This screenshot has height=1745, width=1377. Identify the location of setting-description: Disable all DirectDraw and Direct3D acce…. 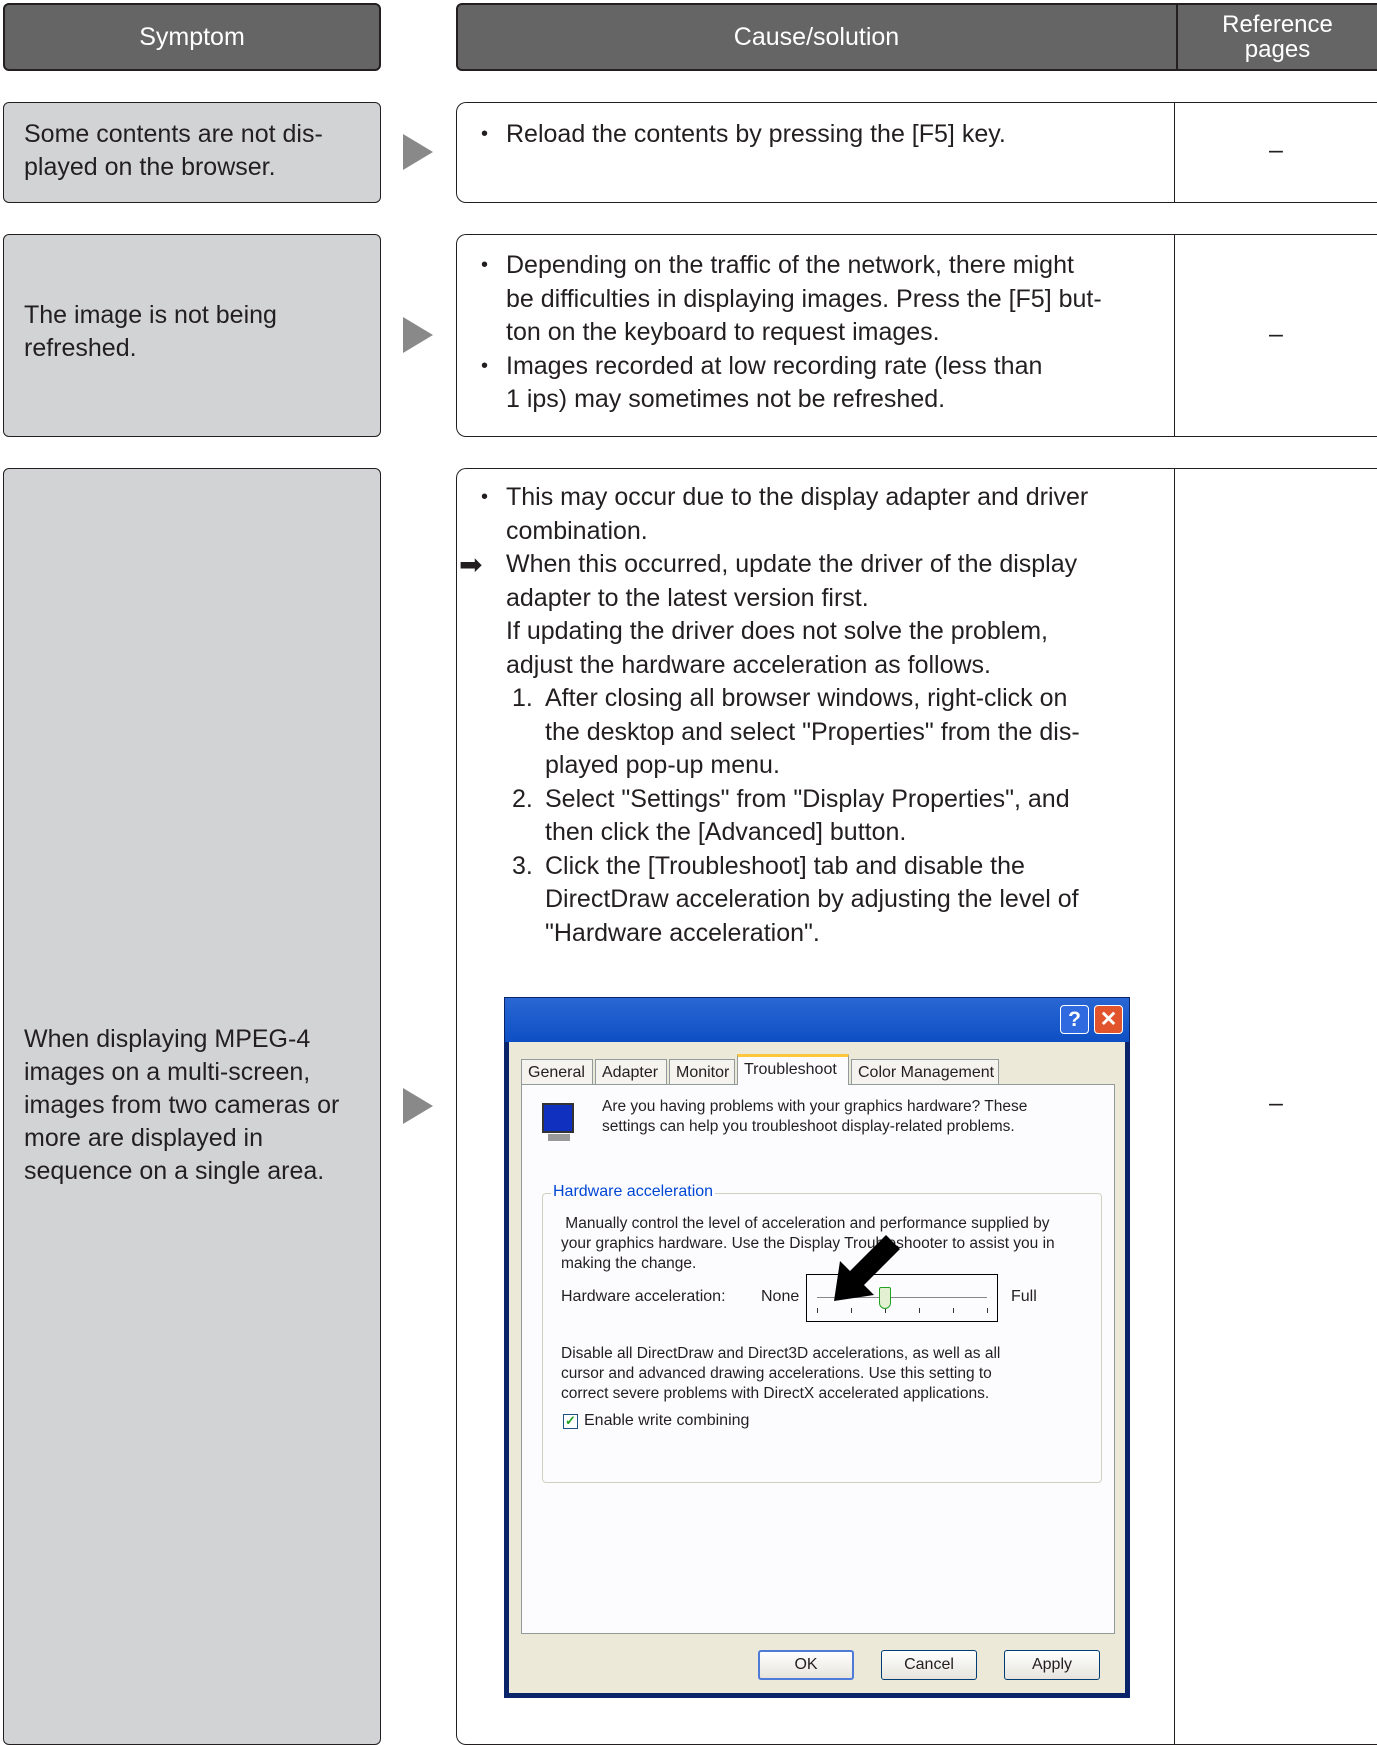
(821, 1374).